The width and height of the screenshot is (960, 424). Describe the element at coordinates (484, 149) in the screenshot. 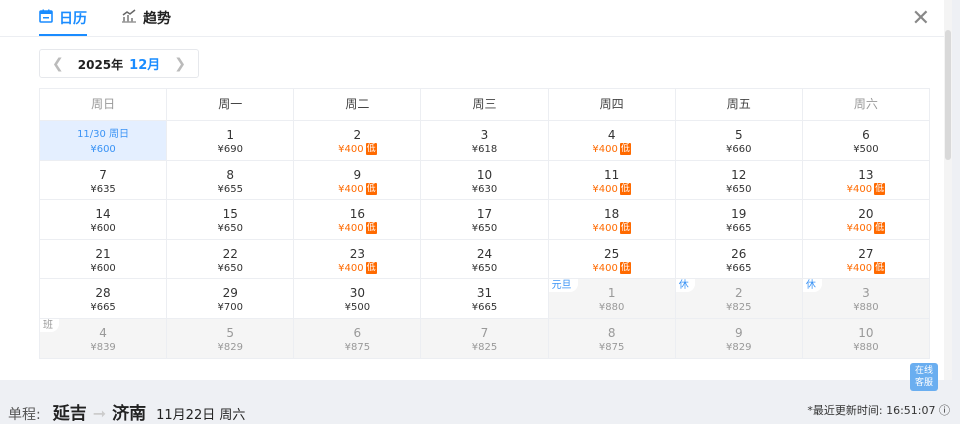

I see `day-price: ¥618` at that location.